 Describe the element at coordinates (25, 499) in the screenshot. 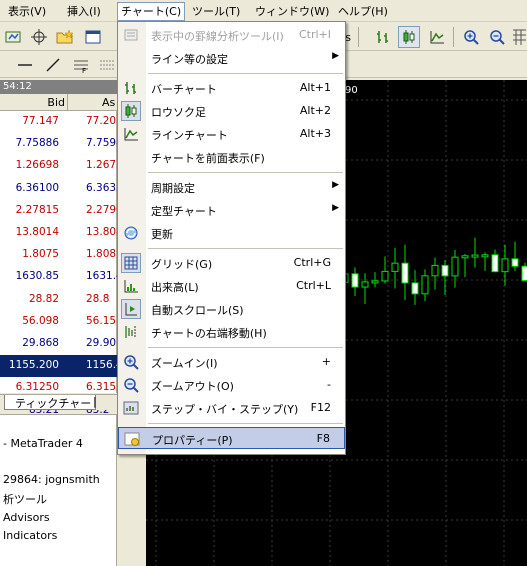

I see `navigator-indicators-folder: 析ツール` at that location.